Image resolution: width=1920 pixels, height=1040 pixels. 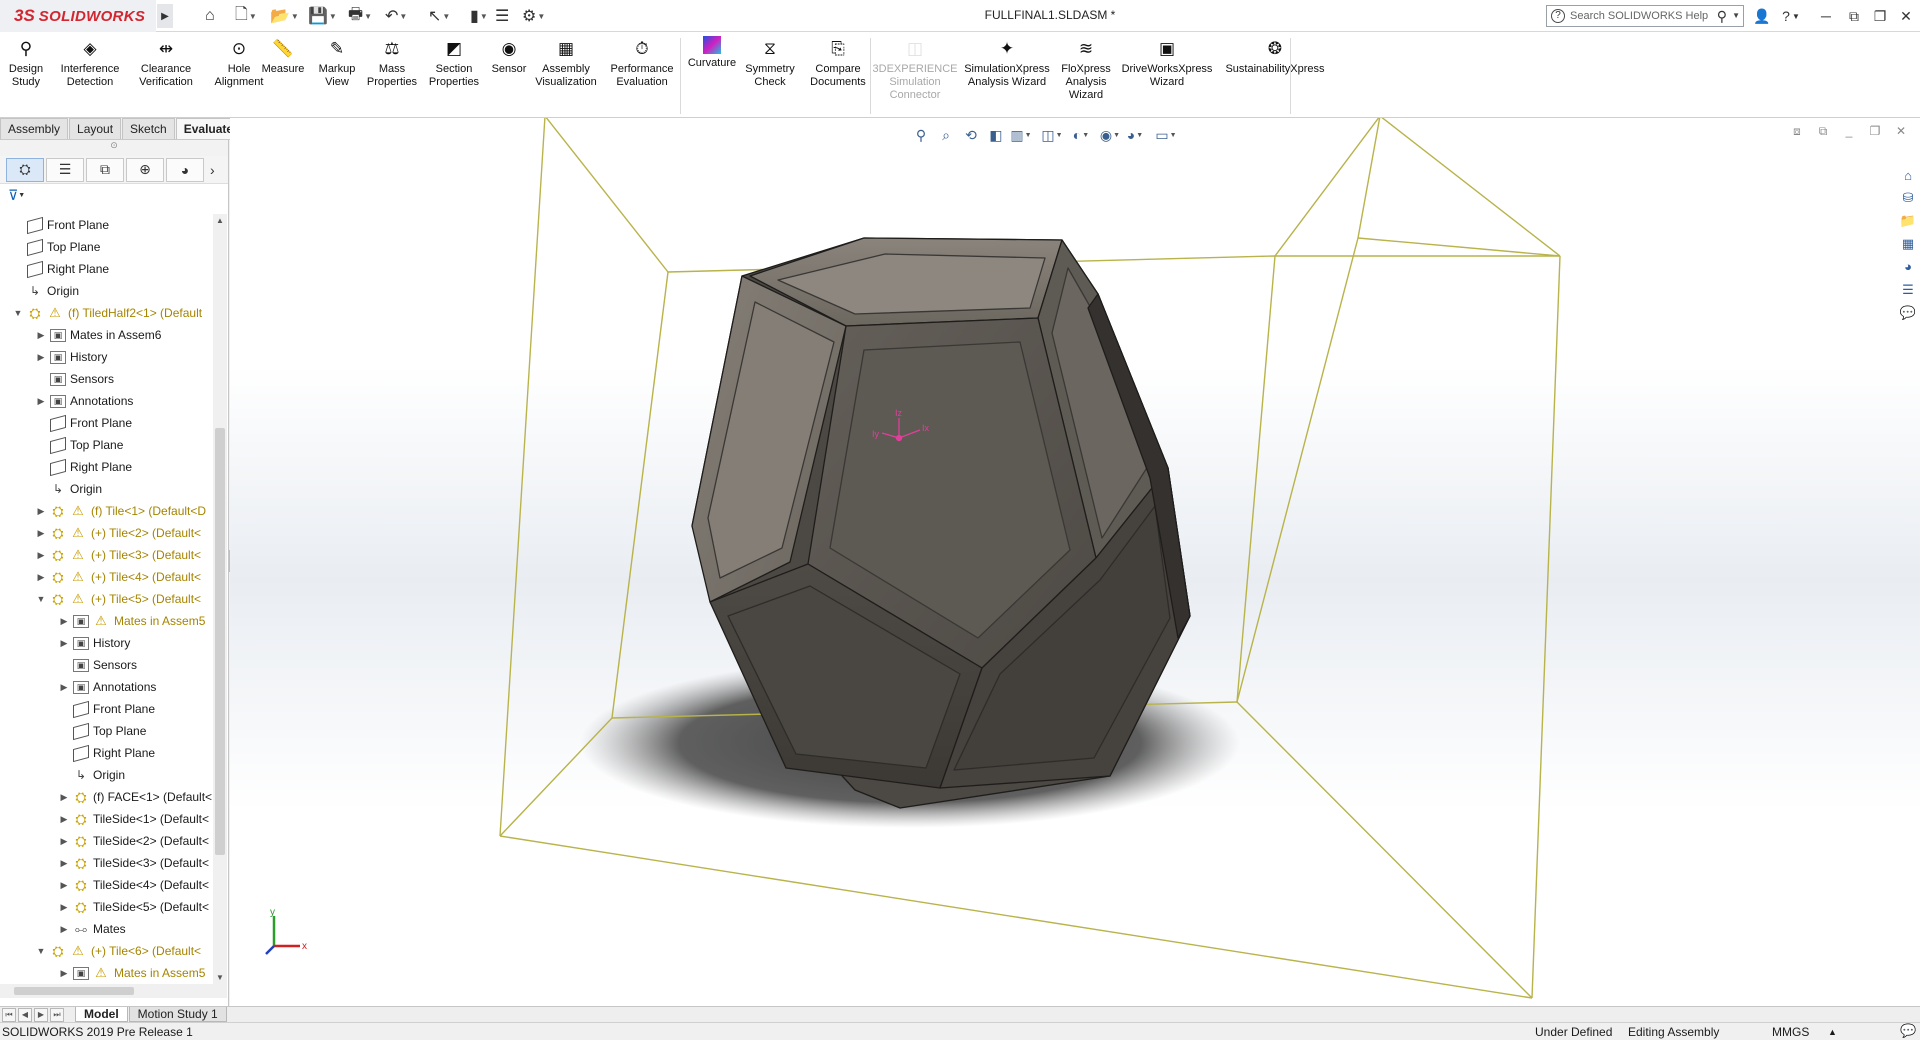 What do you see at coordinates (106, 335) in the screenshot?
I see `tree-item: ▶ ▣ Mates in Assem6` at bounding box center [106, 335].